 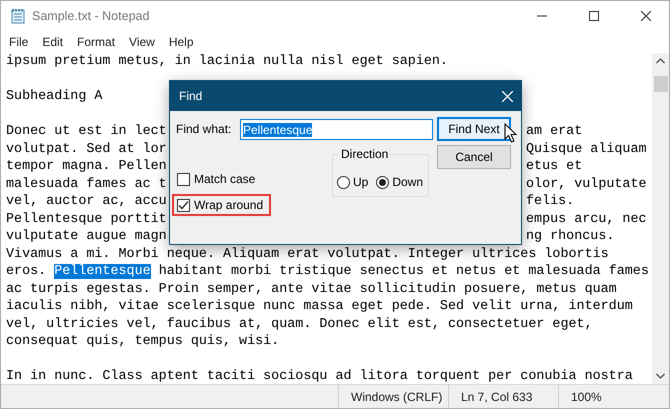 What do you see at coordinates (204, 129) in the screenshot?
I see `find-label: Find what:` at bounding box center [204, 129].